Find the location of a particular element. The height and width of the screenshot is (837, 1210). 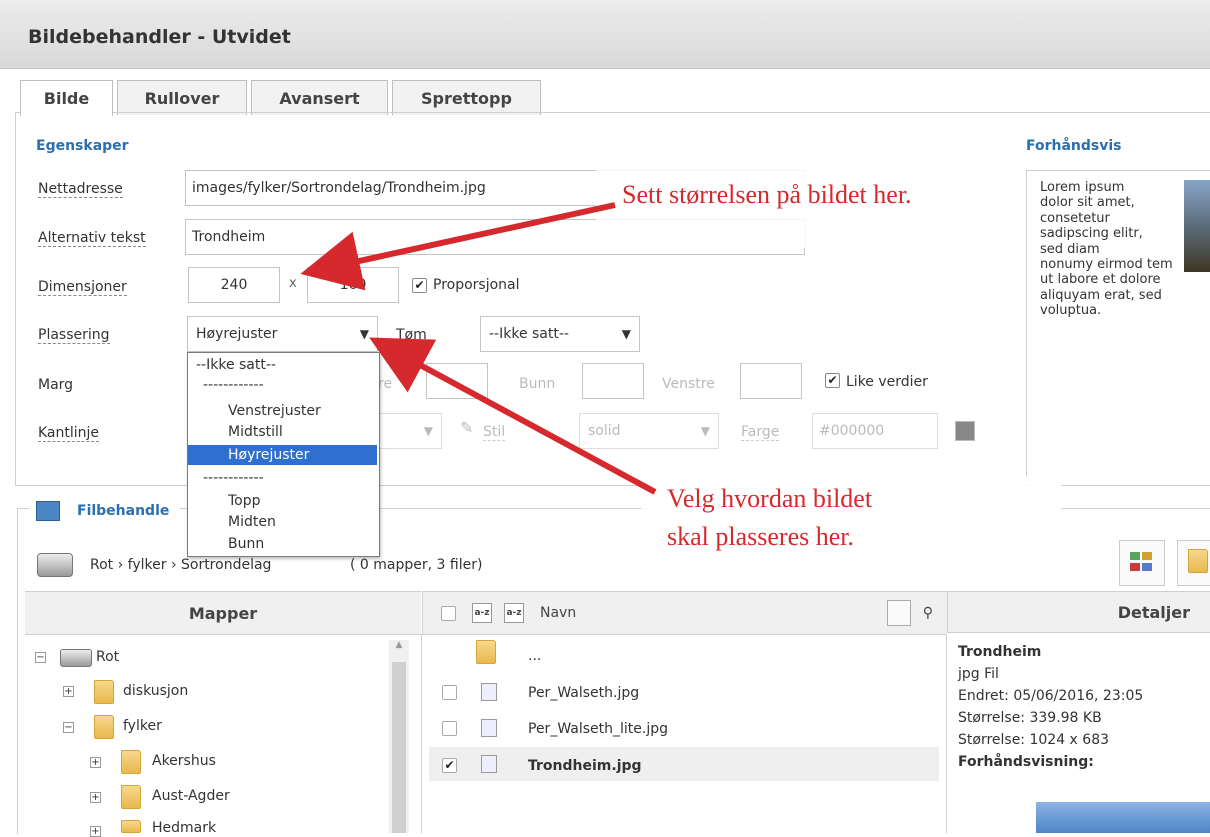

tab-label: Bilde is located at coordinates (66, 98).